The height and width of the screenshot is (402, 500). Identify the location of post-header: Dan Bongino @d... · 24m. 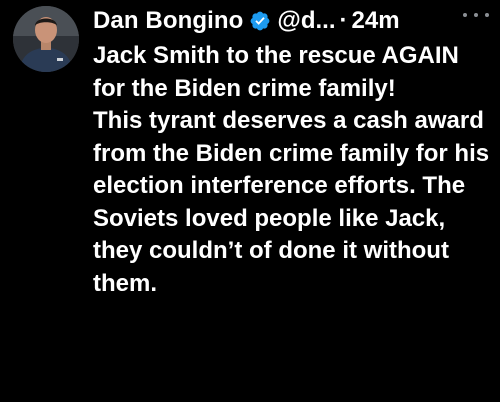
(293, 21).